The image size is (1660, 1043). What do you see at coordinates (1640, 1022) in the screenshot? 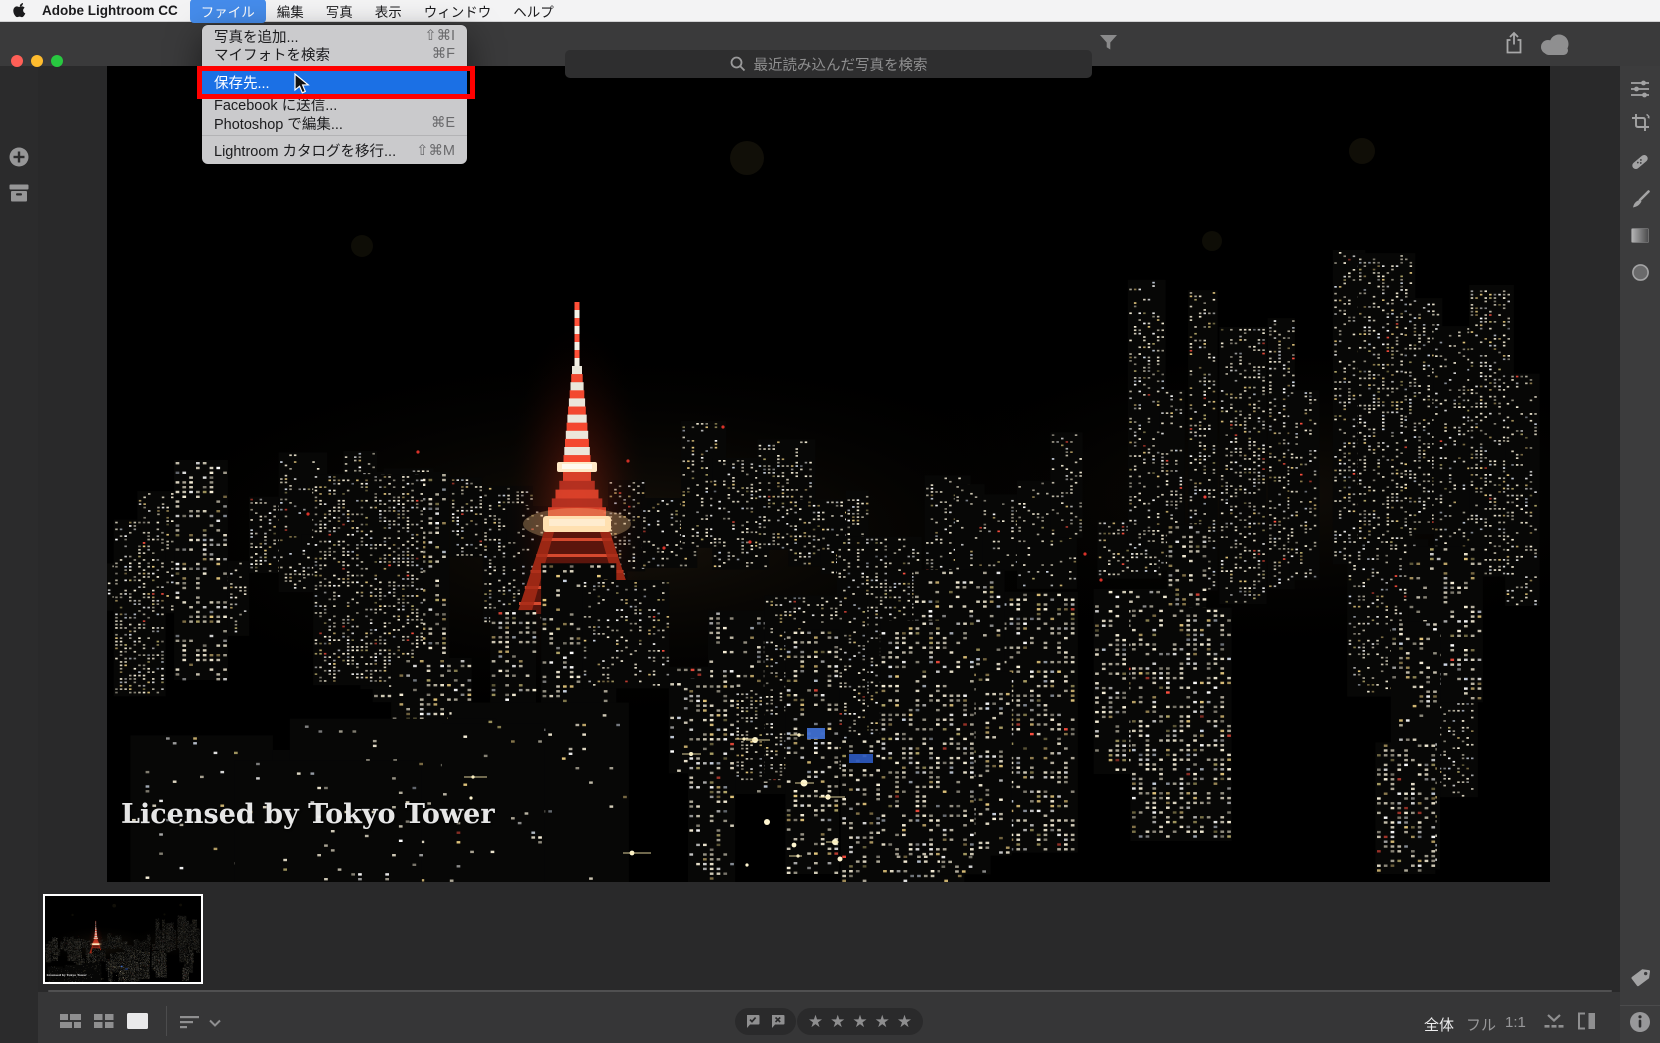
I see `info-icon` at bounding box center [1640, 1022].